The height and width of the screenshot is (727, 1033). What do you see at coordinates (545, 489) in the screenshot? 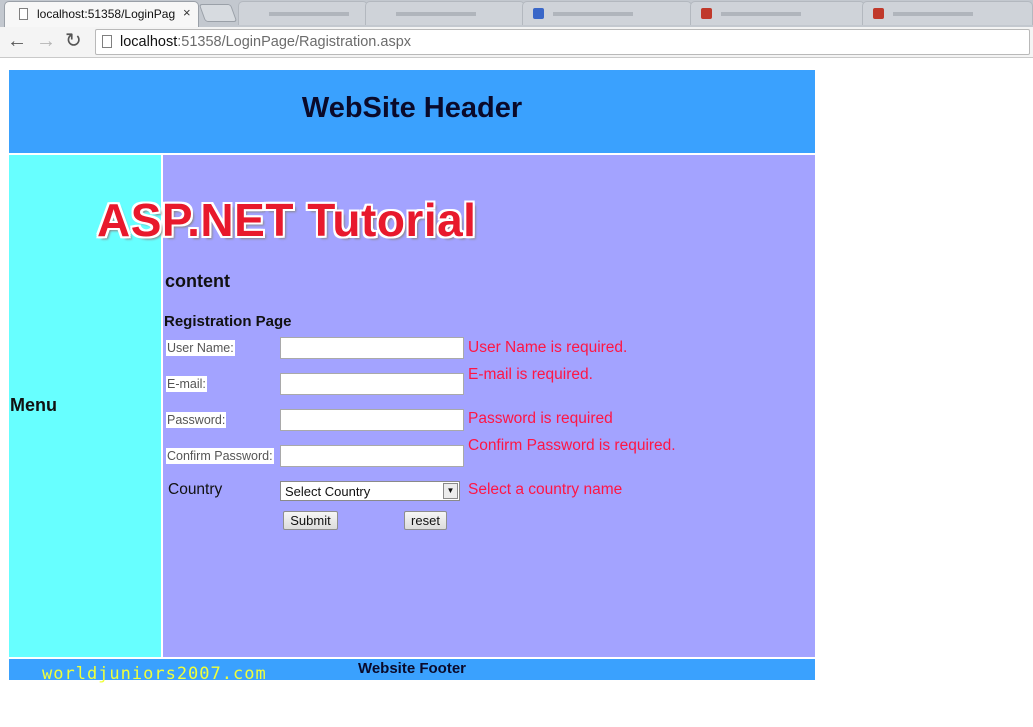
I see `country-error: Select a country name` at bounding box center [545, 489].